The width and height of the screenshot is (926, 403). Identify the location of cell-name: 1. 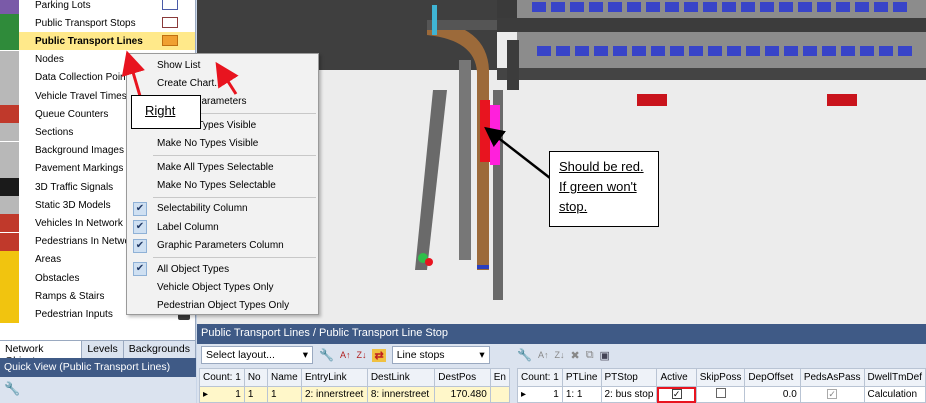
(284, 394).